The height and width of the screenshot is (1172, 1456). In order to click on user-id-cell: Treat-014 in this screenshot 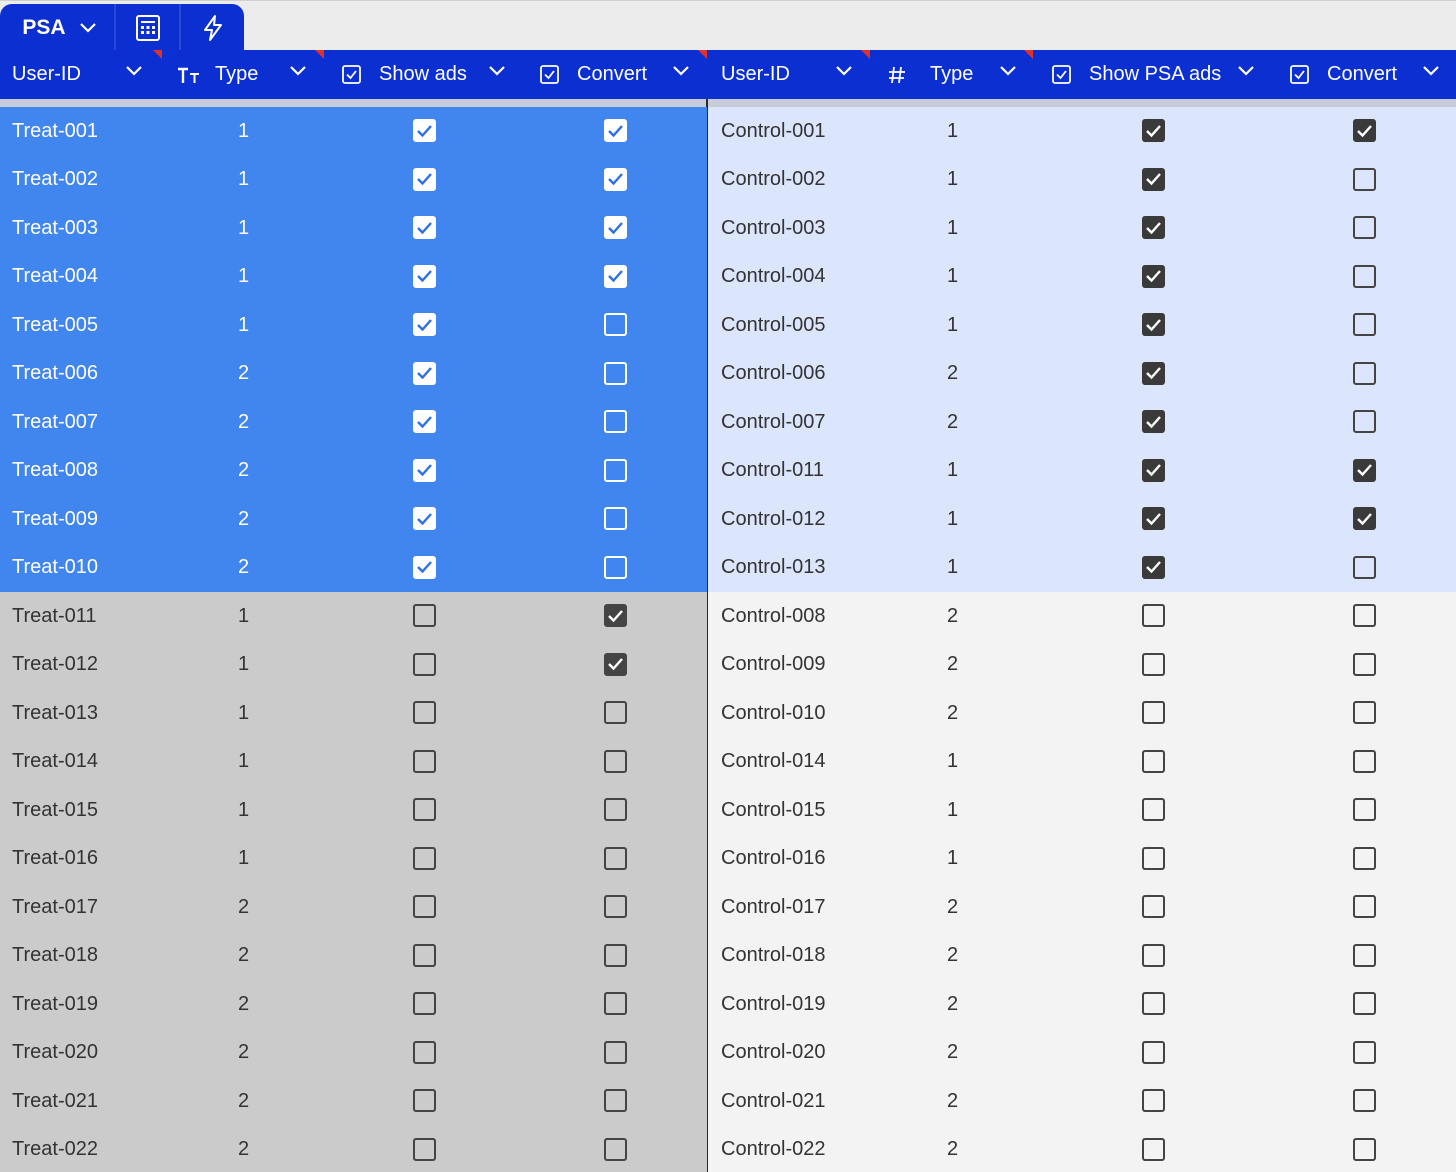, I will do `click(55, 762)`.